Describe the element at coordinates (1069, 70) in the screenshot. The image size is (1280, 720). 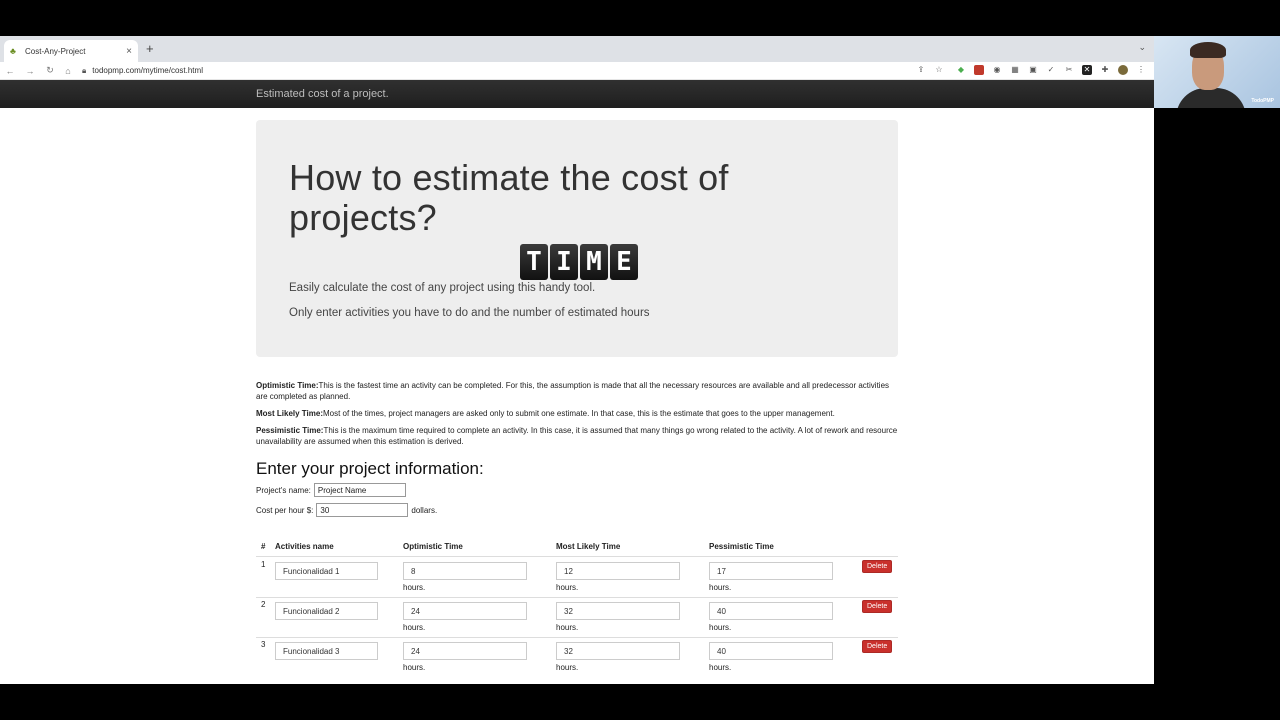
I see `tools-extension-icon: ✂` at that location.